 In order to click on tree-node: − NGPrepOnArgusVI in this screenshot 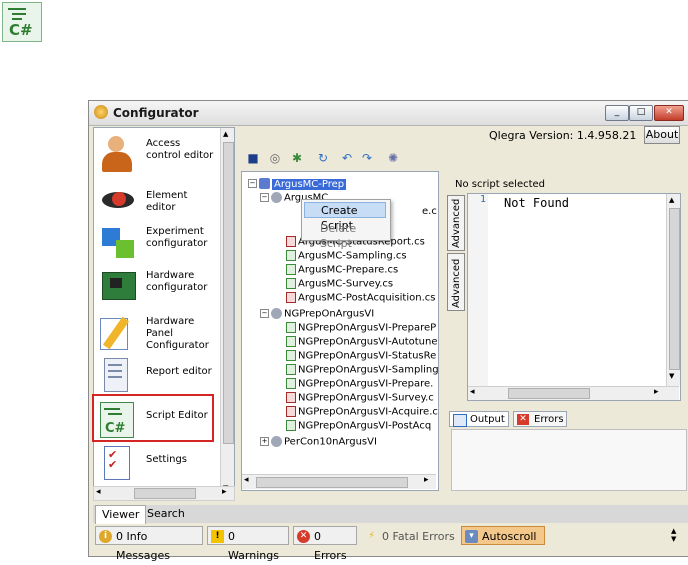, I will do `click(317, 314)`.